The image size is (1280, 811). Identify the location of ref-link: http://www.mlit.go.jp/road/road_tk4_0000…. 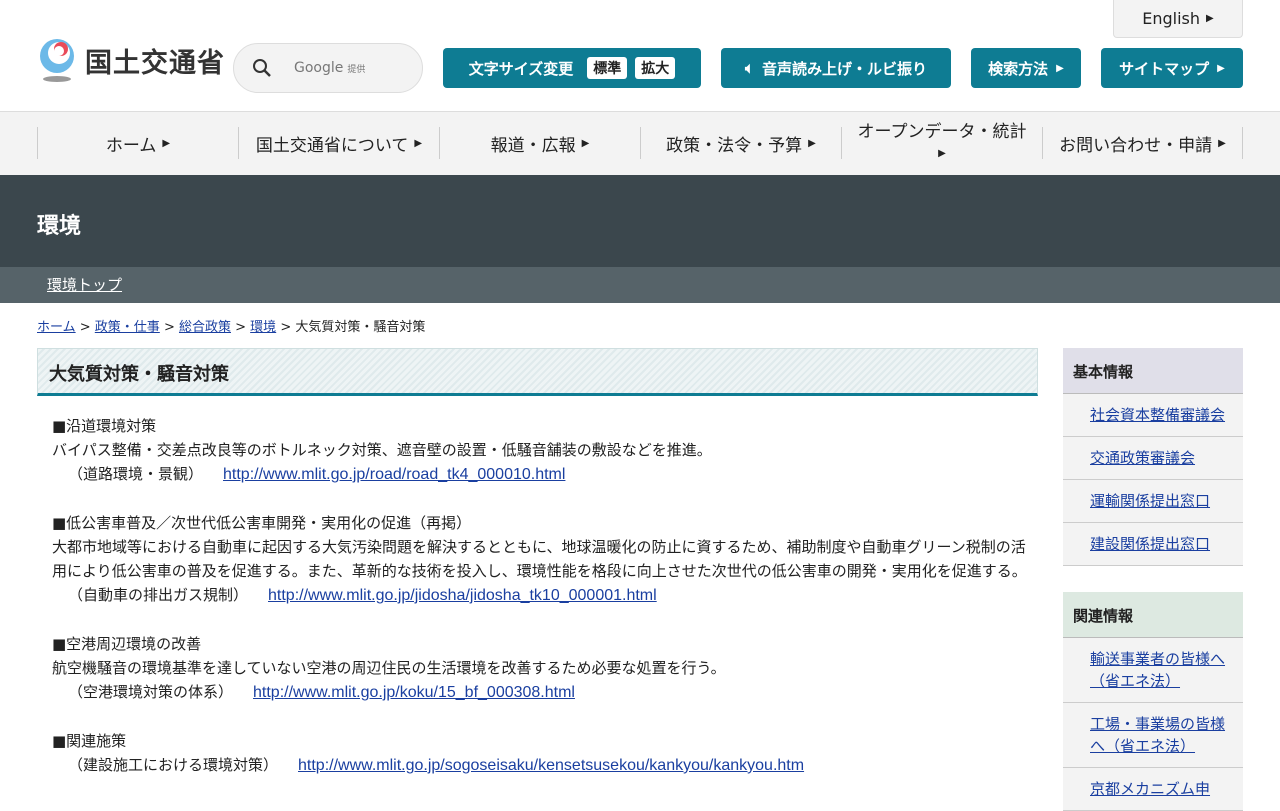
(394, 474).